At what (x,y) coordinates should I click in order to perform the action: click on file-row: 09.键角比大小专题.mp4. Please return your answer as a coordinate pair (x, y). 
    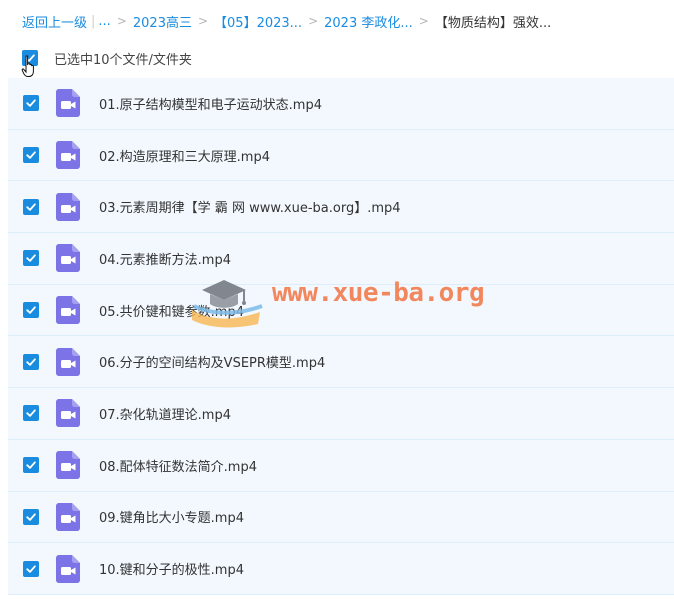
    Looking at the image, I should click on (341, 517).